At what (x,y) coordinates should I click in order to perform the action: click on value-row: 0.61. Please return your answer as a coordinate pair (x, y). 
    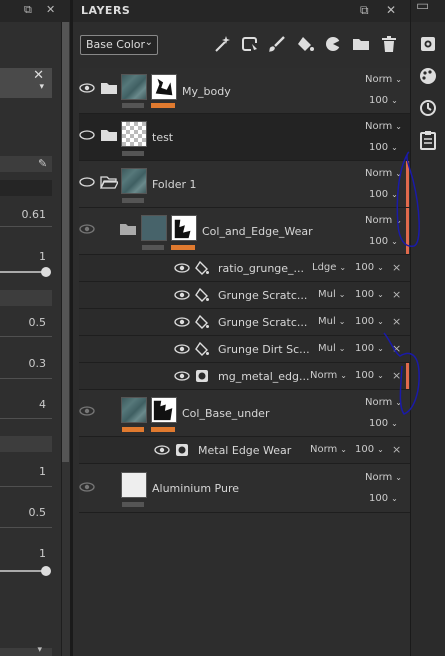
    Looking at the image, I should click on (26, 215).